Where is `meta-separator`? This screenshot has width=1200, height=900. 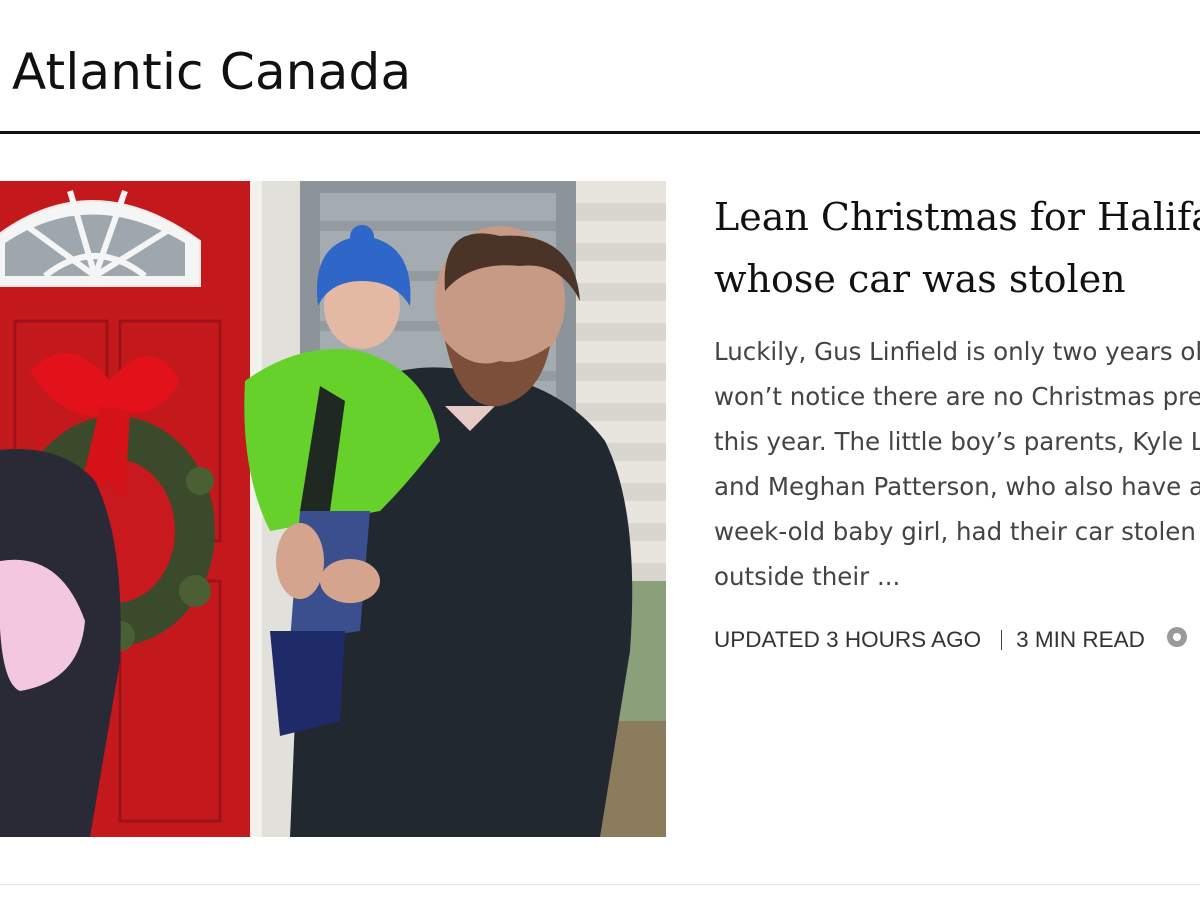
meta-separator is located at coordinates (1002, 640).